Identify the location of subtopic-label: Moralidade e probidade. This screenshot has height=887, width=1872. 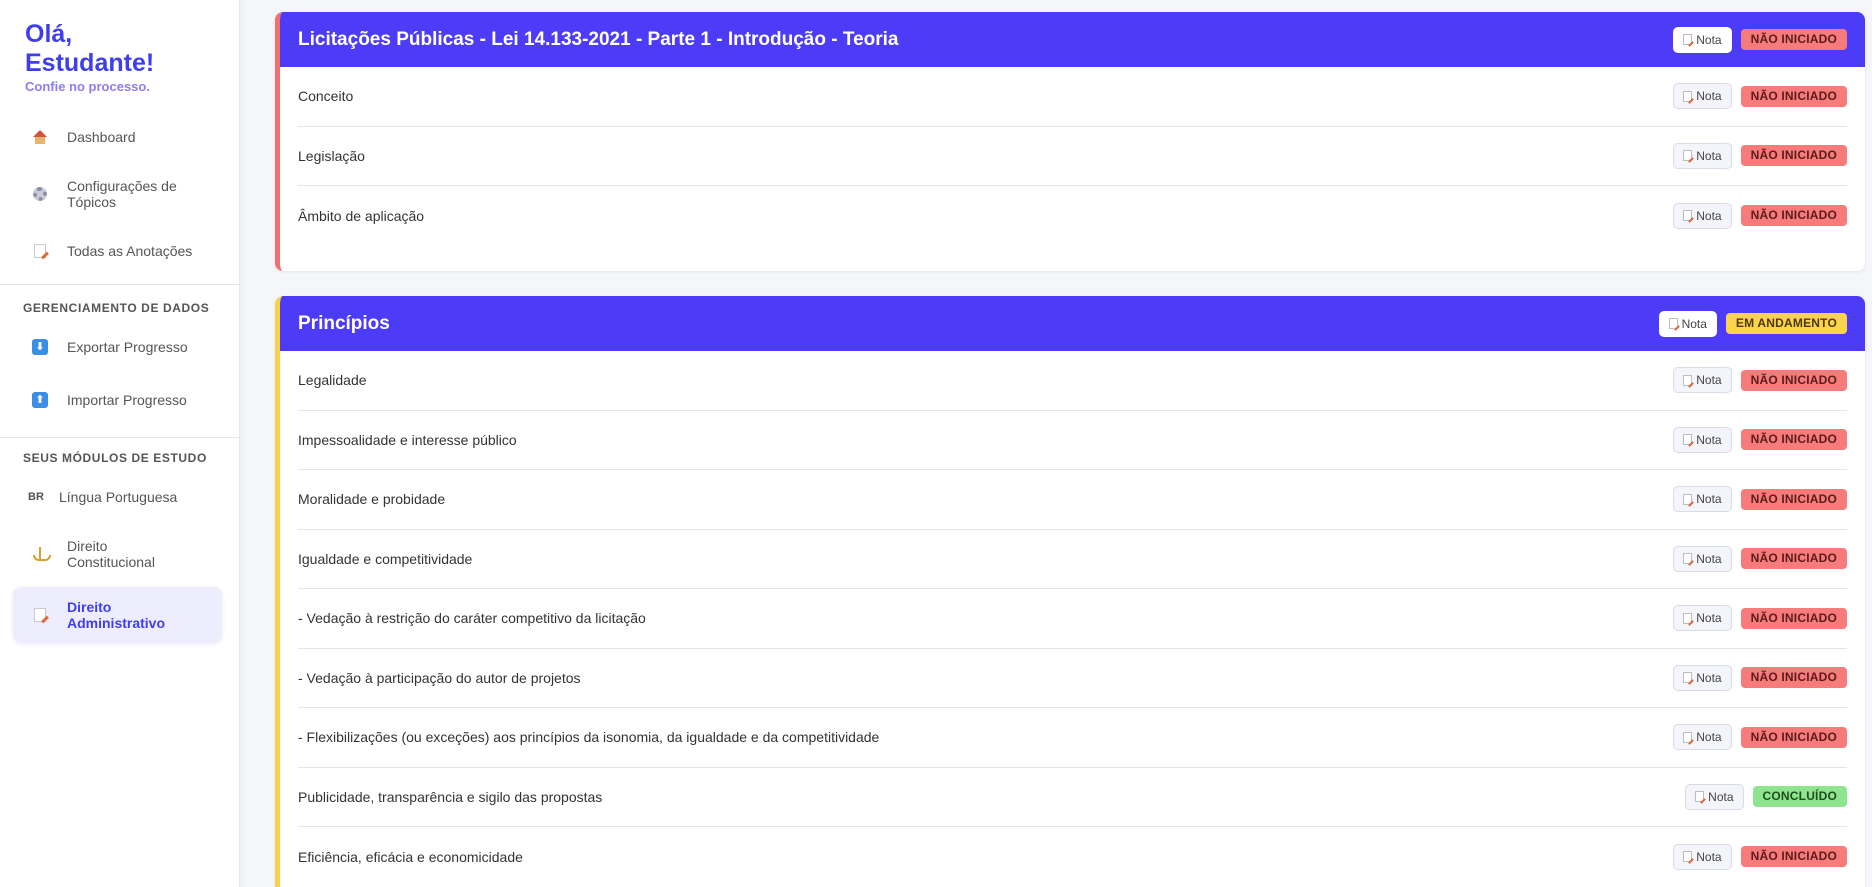
(372, 499).